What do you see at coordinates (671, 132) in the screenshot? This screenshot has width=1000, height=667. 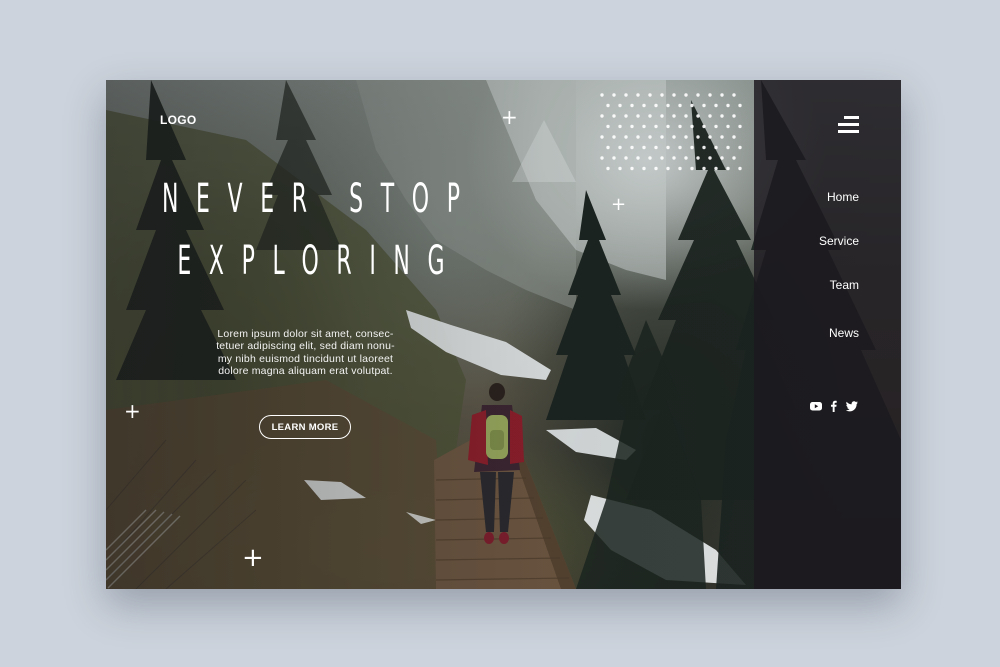 I see `dot-grid-pattern` at bounding box center [671, 132].